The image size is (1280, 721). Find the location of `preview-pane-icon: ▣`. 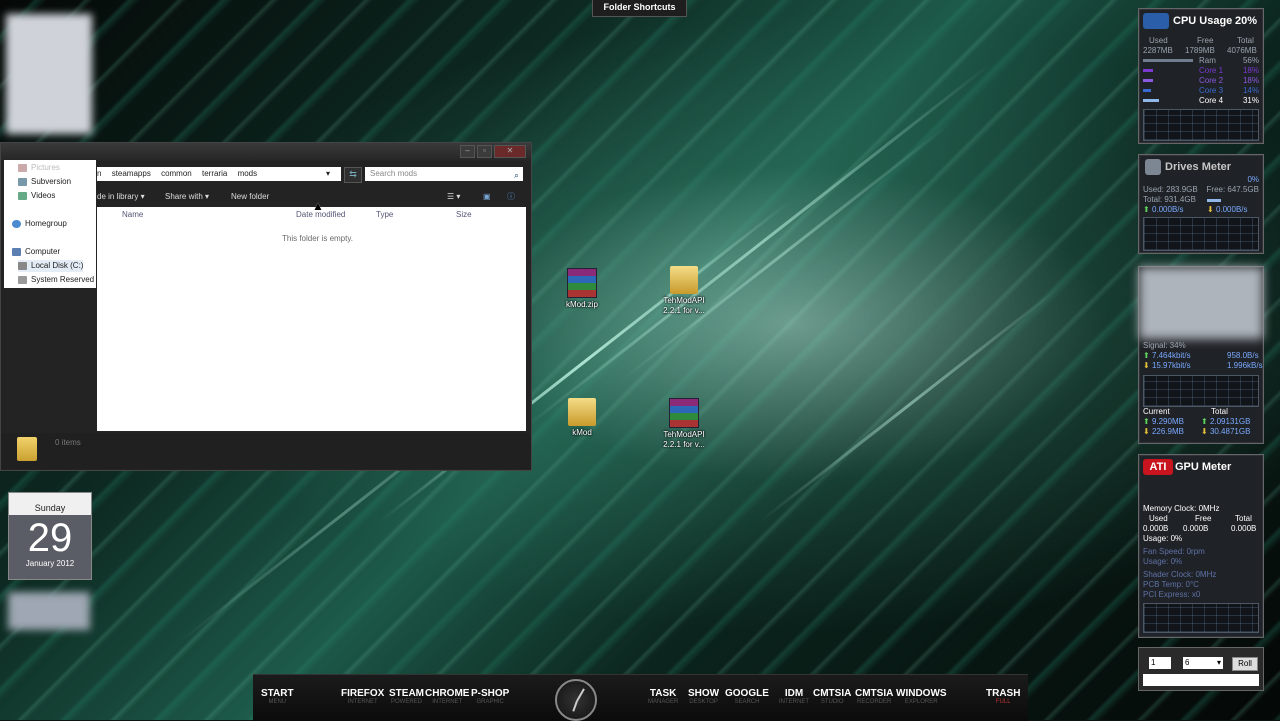

preview-pane-icon: ▣ is located at coordinates (487, 197).